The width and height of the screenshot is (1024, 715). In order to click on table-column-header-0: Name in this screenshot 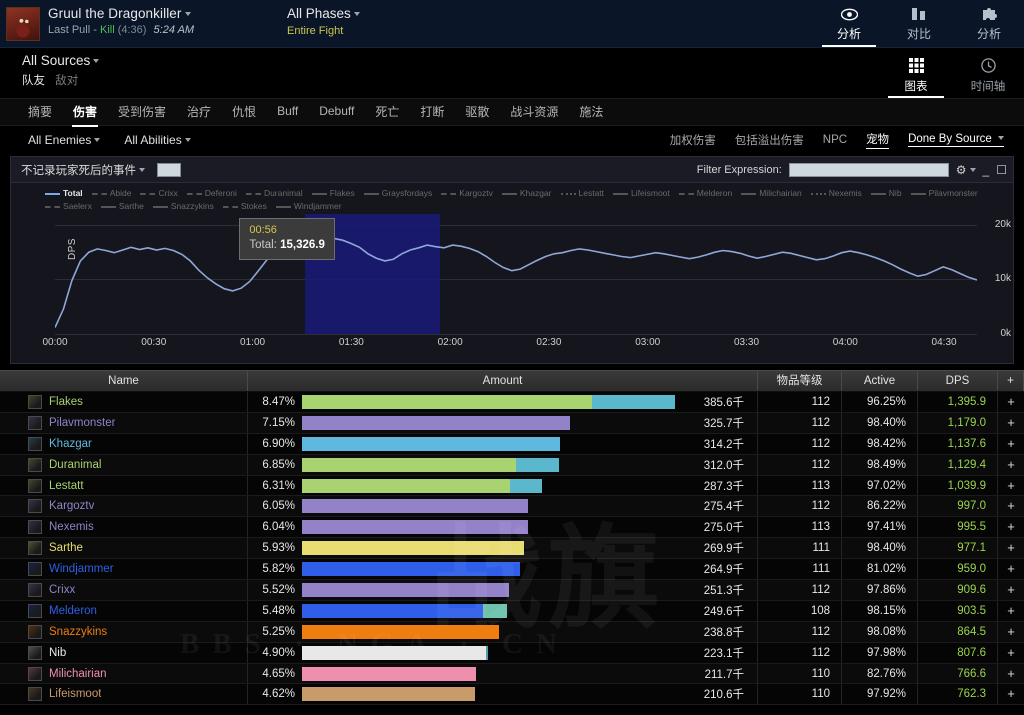, I will do `click(124, 381)`.